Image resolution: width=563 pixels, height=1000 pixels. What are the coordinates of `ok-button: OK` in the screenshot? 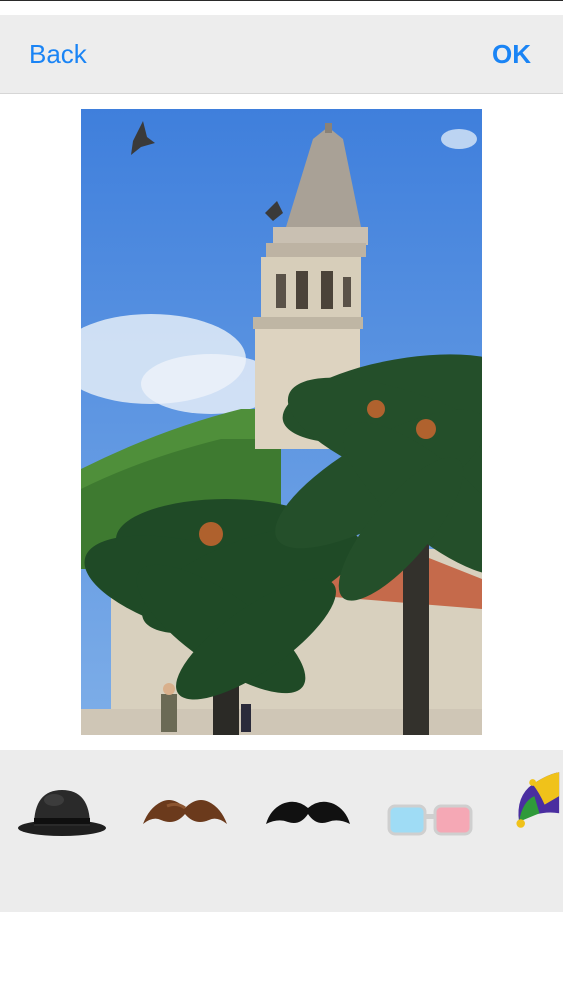 It's located at (511, 54).